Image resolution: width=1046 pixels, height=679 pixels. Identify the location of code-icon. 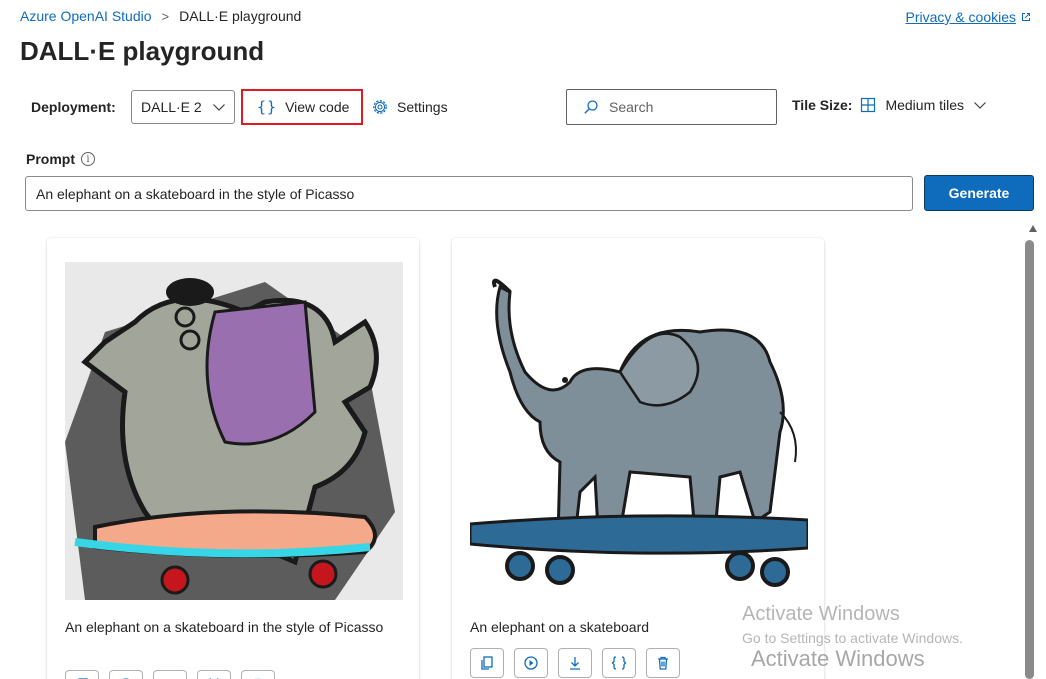
(619, 663).